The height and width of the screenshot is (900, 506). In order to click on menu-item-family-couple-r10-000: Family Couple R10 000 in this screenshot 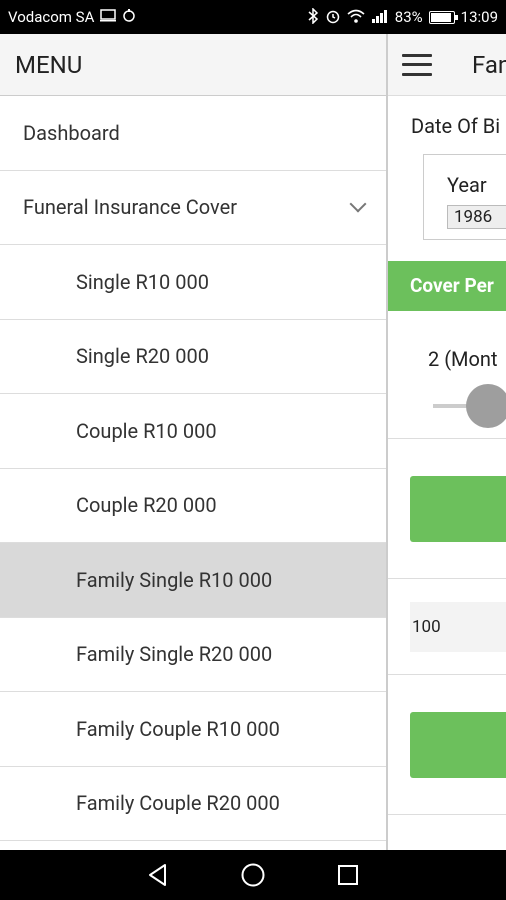, I will do `click(193, 729)`.